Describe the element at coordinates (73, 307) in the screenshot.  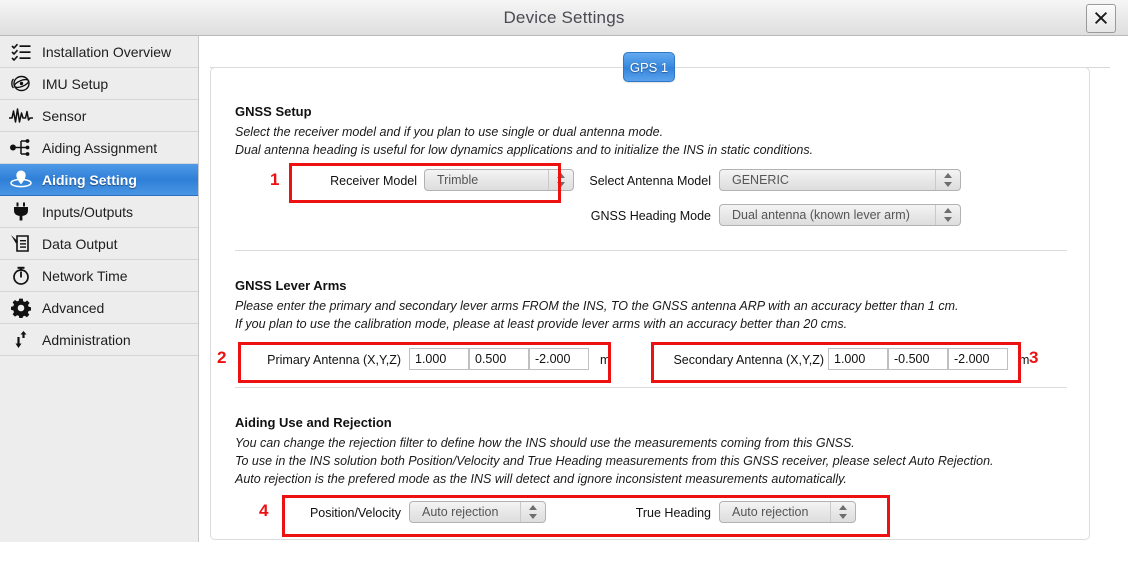
I see `sidebar-item-label: Advanced` at that location.